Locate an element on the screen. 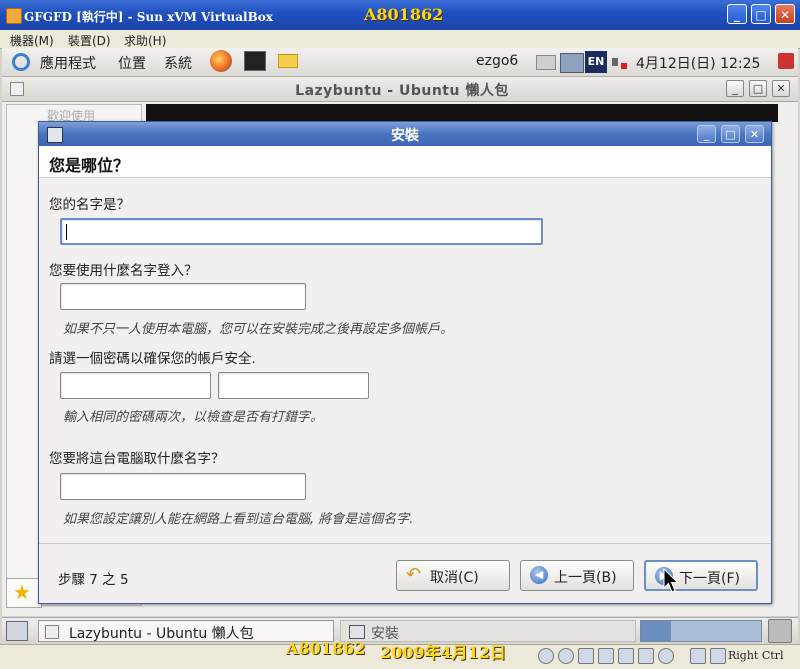  virtualbox-app-icon is located at coordinates (14, 16).